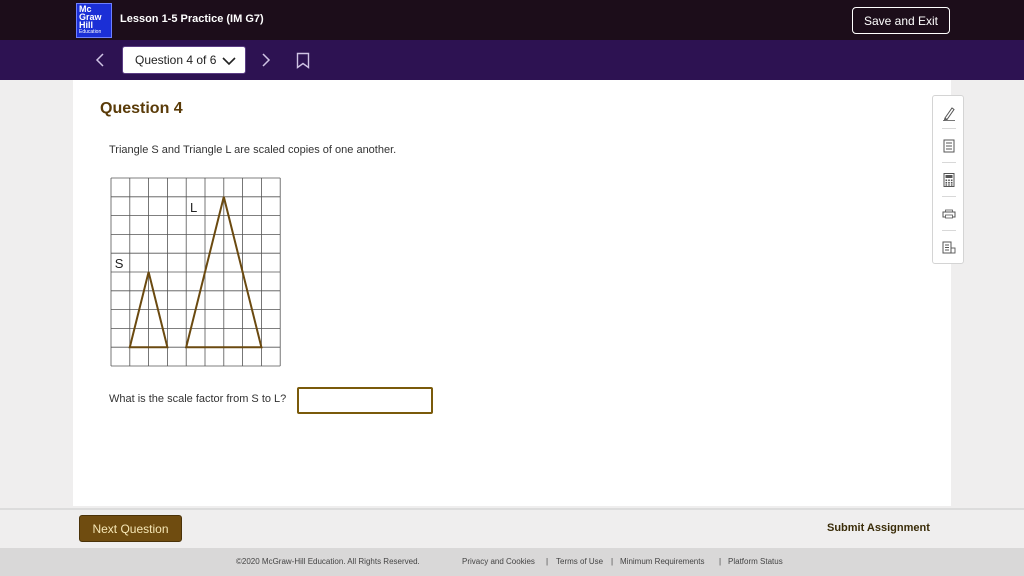  Describe the element at coordinates (878, 528) in the screenshot. I see `submit-assignment-link: Submit Assignment` at that location.